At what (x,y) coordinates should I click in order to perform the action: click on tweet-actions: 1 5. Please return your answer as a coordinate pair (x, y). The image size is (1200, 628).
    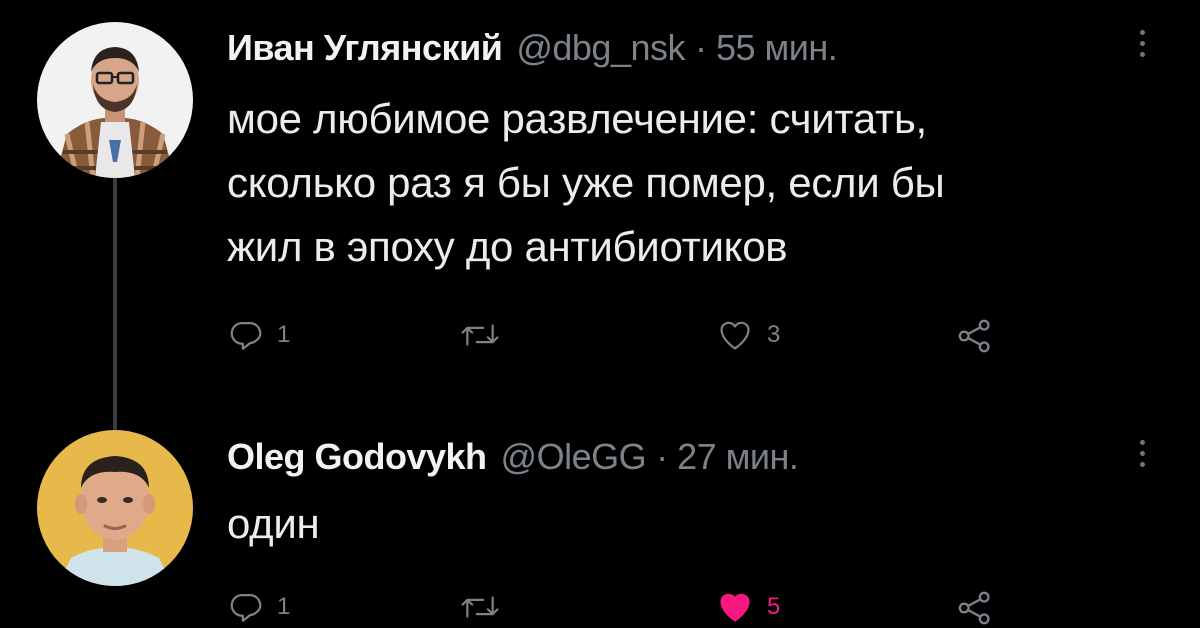
    Looking at the image, I should click on (627, 608).